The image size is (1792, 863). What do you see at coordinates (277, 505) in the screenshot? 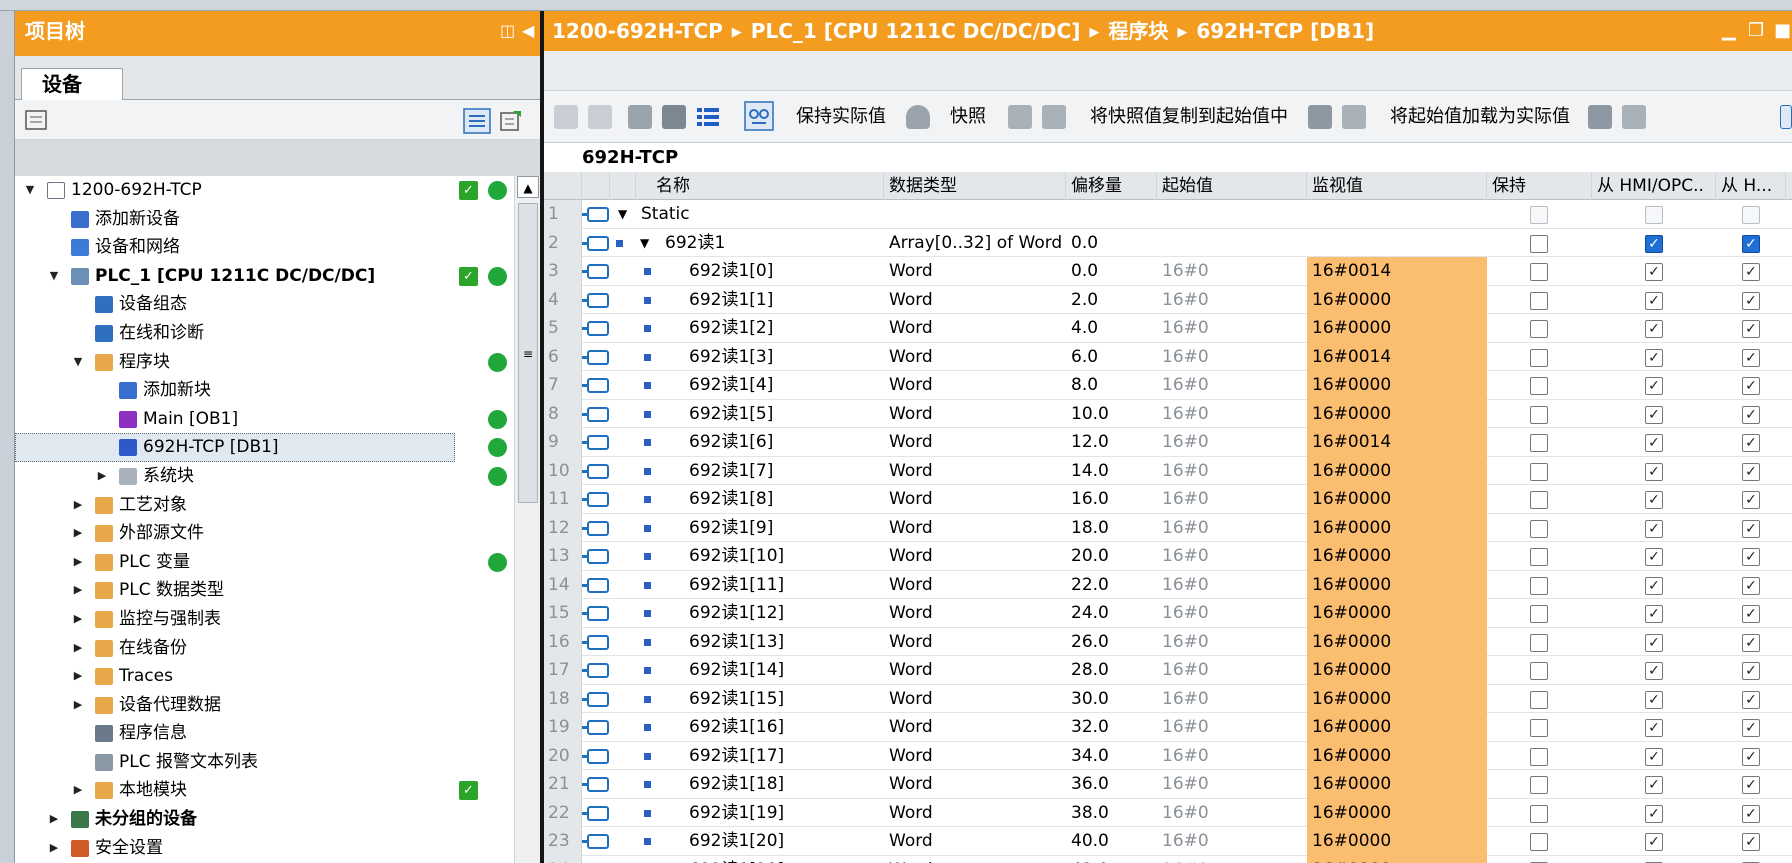
I see `tree-item: ▶ 工艺对象` at bounding box center [277, 505].